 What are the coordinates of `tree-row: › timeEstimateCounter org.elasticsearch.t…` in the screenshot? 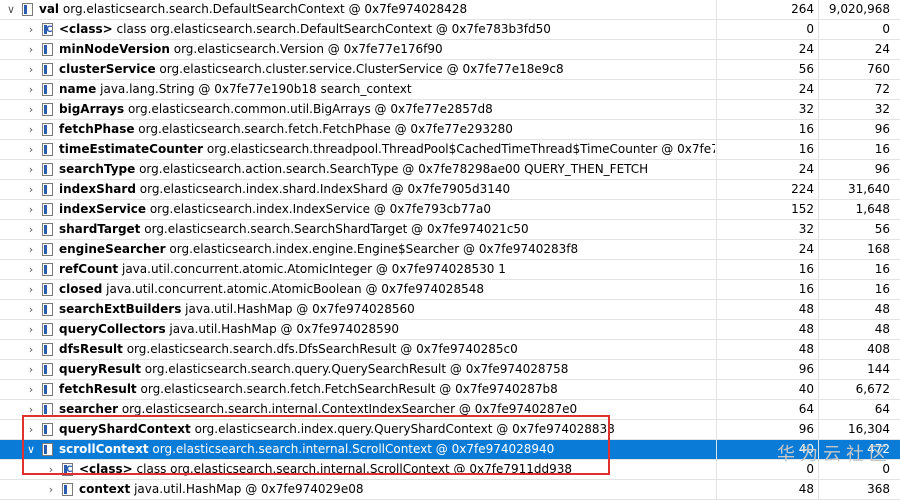 It's located at (450, 150).